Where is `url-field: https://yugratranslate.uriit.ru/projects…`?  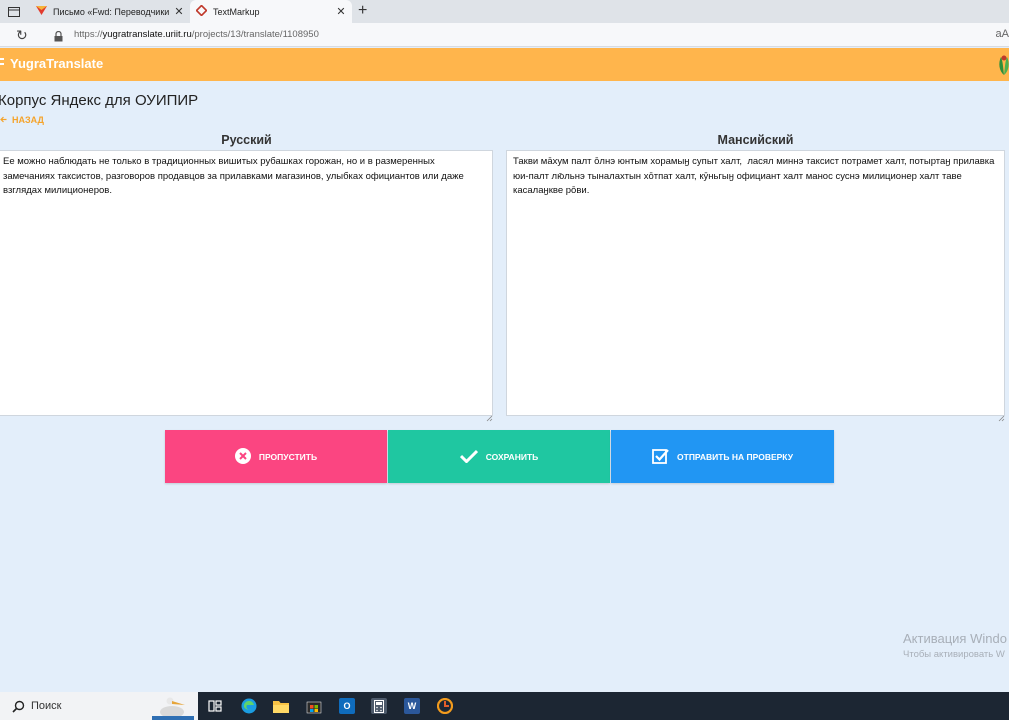
url-field: https://yugratranslate.uriit.ru/projects… is located at coordinates (196, 34).